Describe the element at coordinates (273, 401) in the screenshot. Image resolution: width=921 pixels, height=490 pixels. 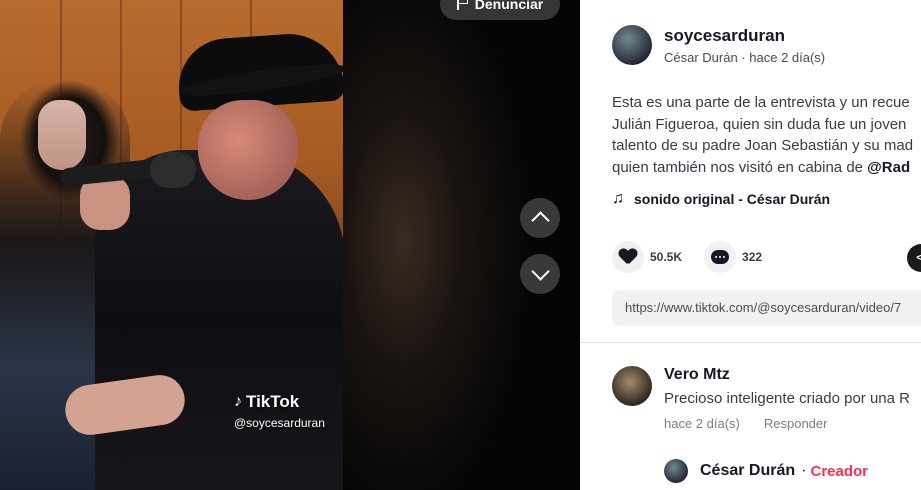
I see `watermark-brand: TikTok` at that location.